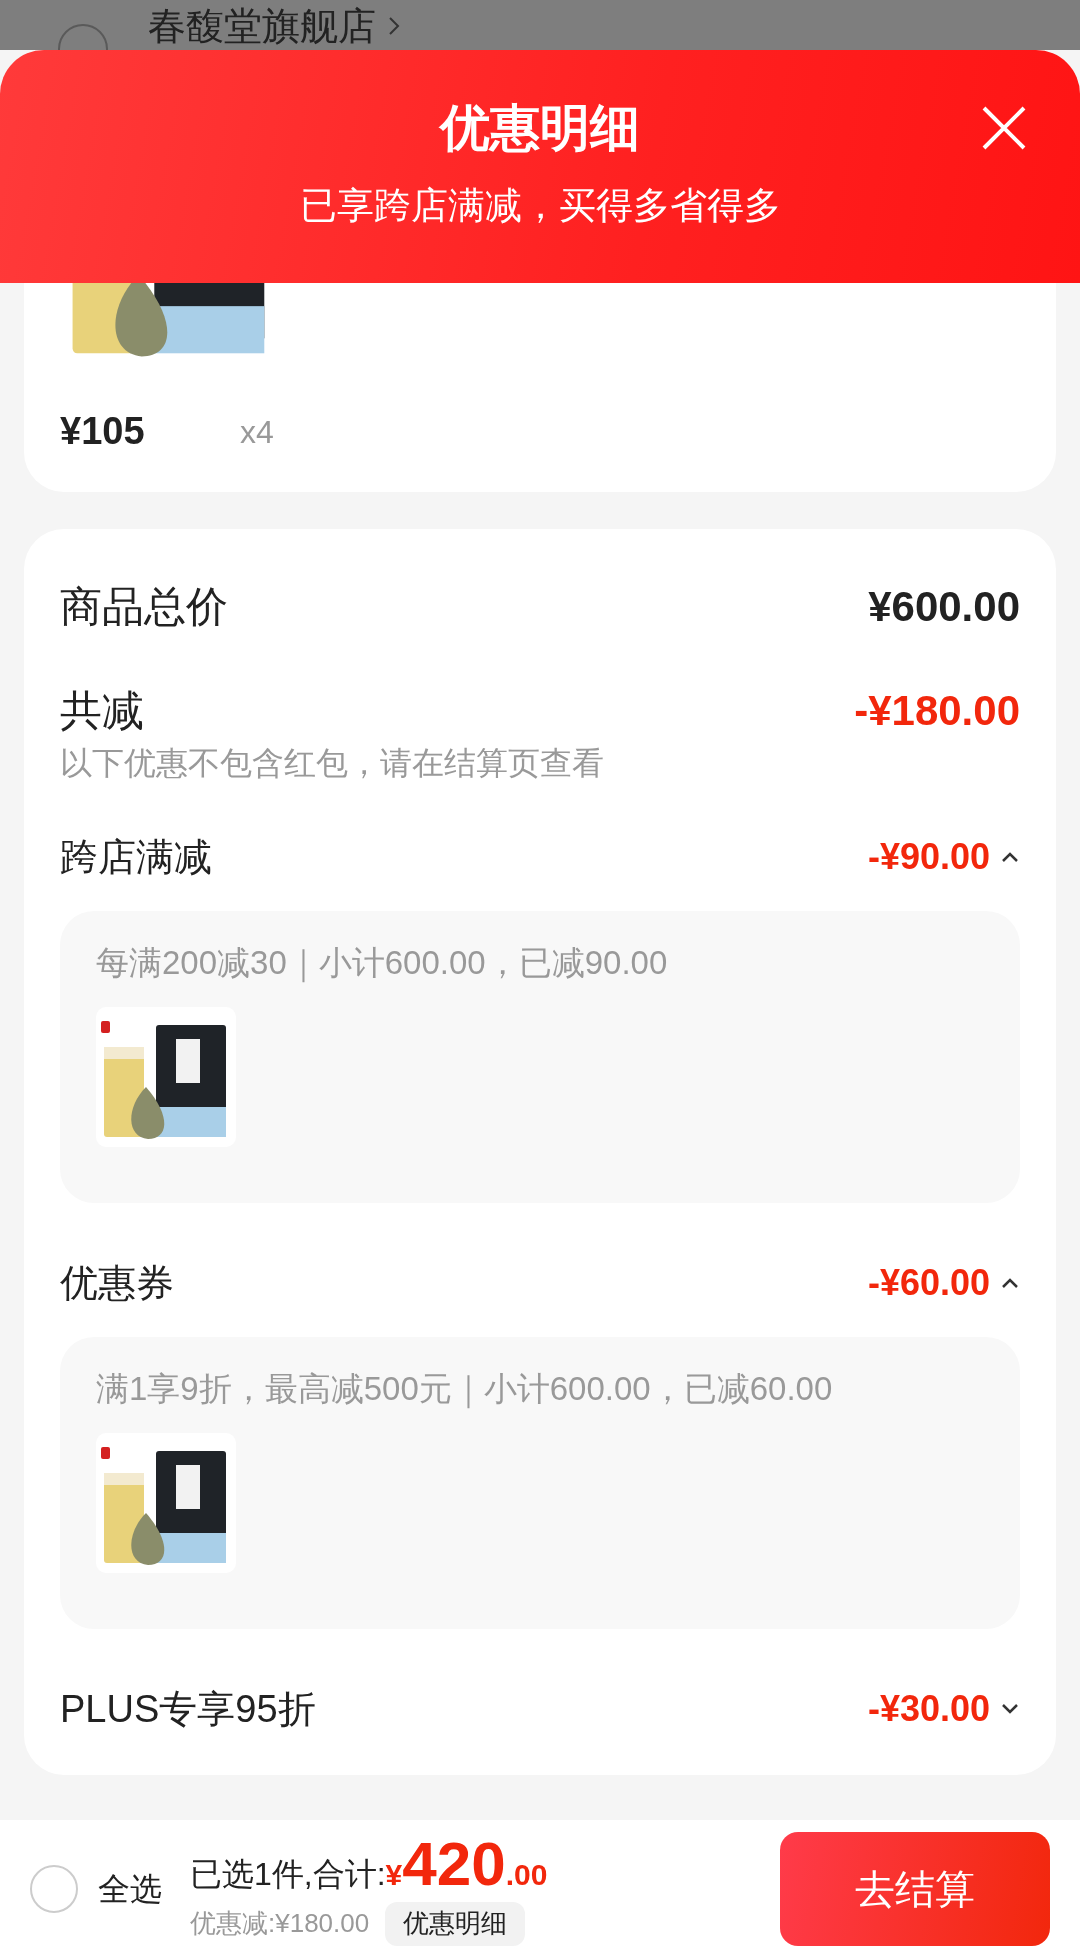  What do you see at coordinates (540, 206) in the screenshot?
I see `sheet-subtitle: 已享跨店满减，买得多省得多` at bounding box center [540, 206].